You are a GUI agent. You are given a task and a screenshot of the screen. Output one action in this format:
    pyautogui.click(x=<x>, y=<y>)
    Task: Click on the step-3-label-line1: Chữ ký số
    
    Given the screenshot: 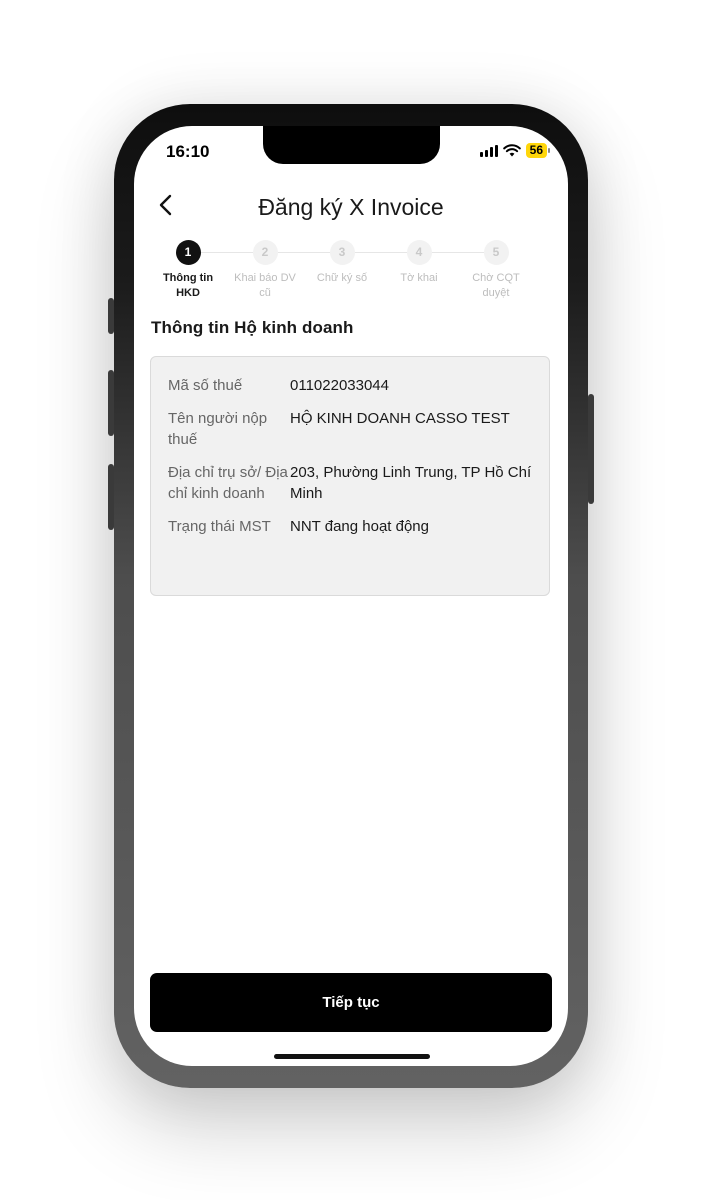 What is the action you would take?
    pyautogui.click(x=342, y=278)
    